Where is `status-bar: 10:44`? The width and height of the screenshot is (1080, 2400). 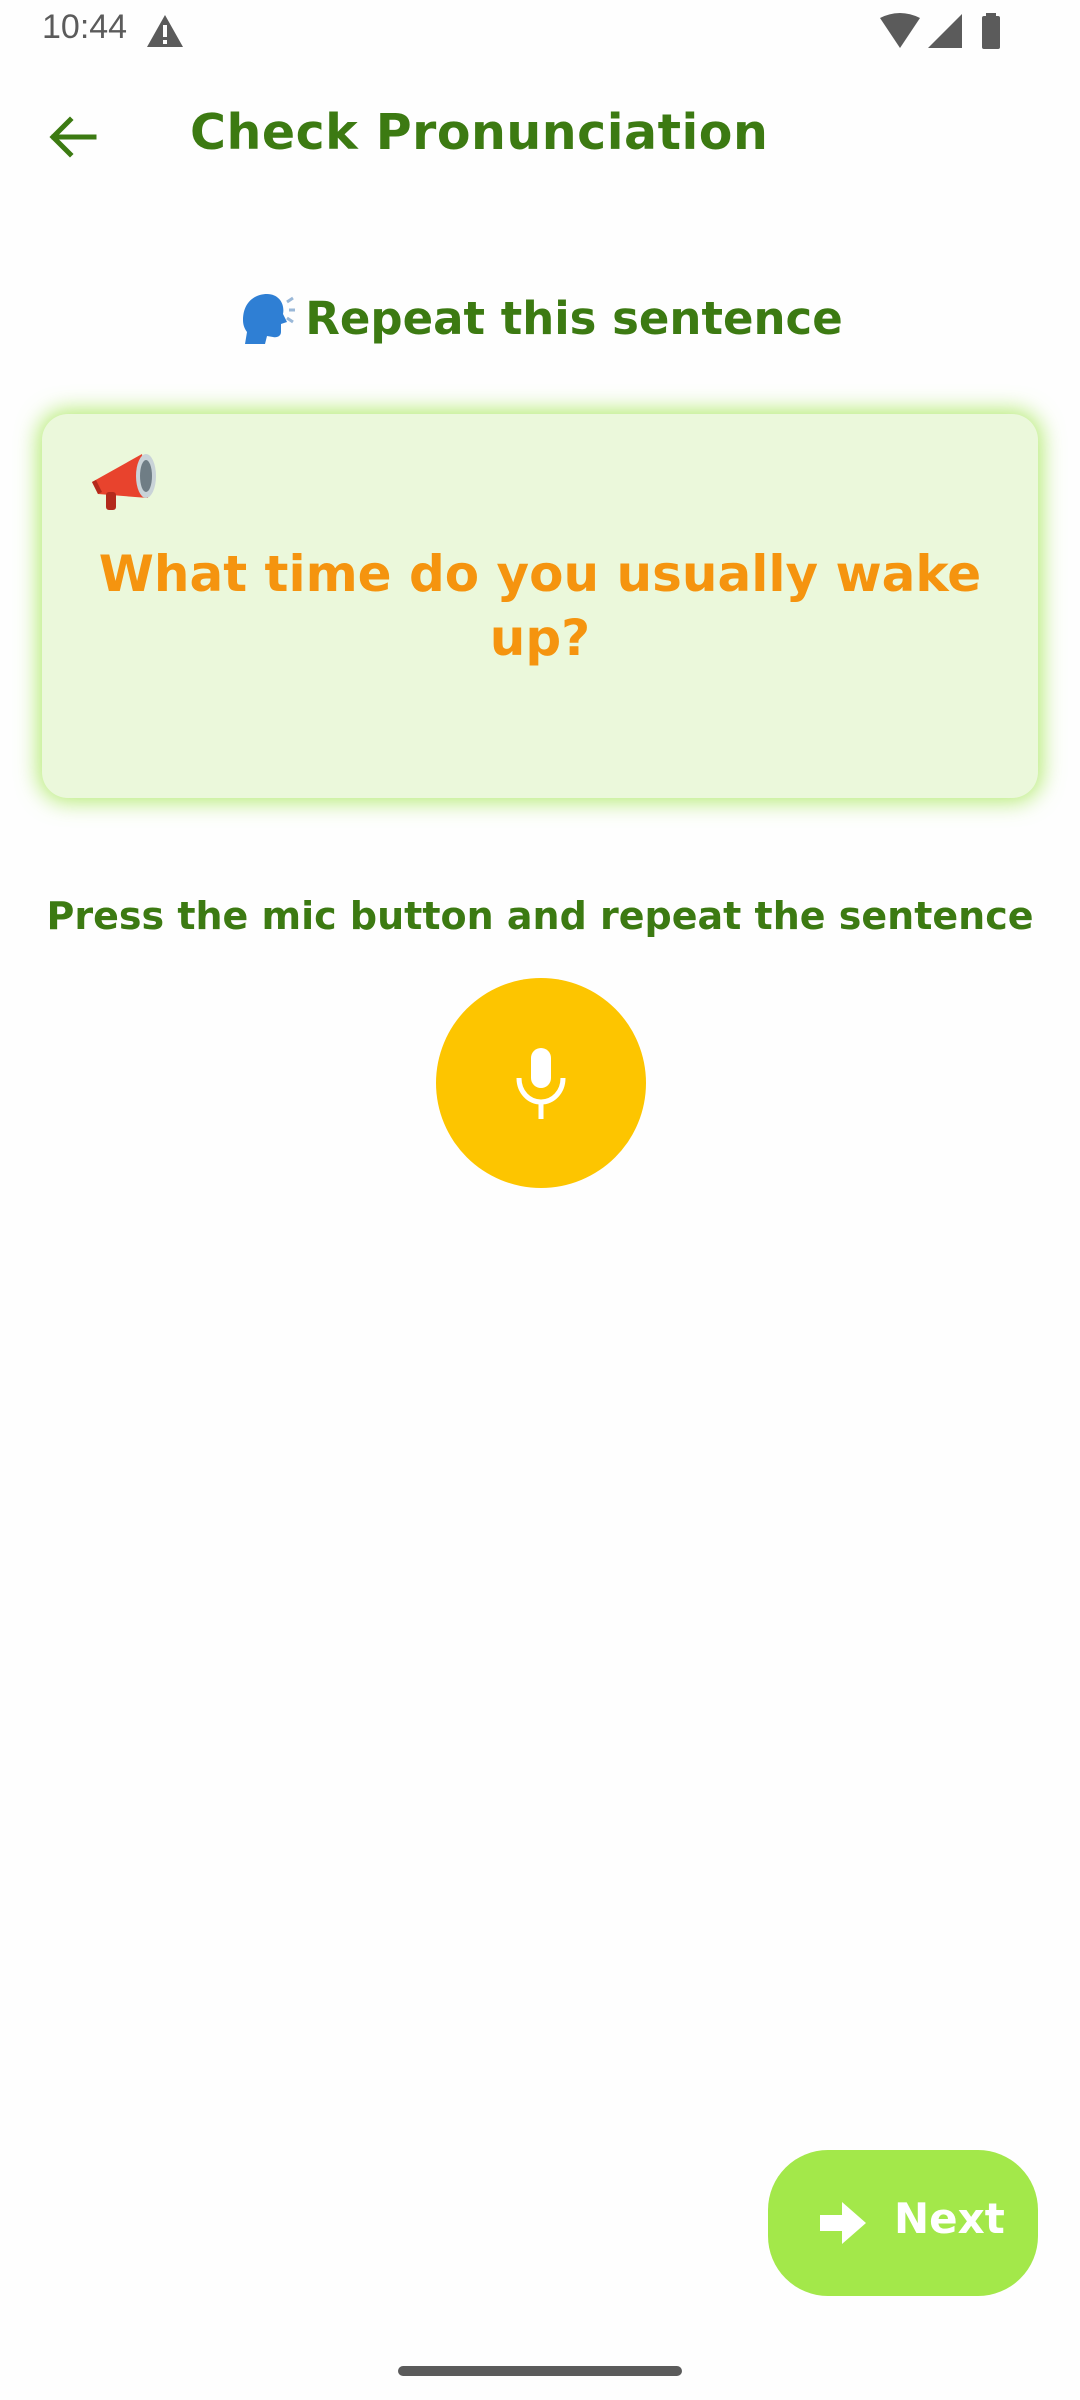
status-bar: 10:44 is located at coordinates (540, 32).